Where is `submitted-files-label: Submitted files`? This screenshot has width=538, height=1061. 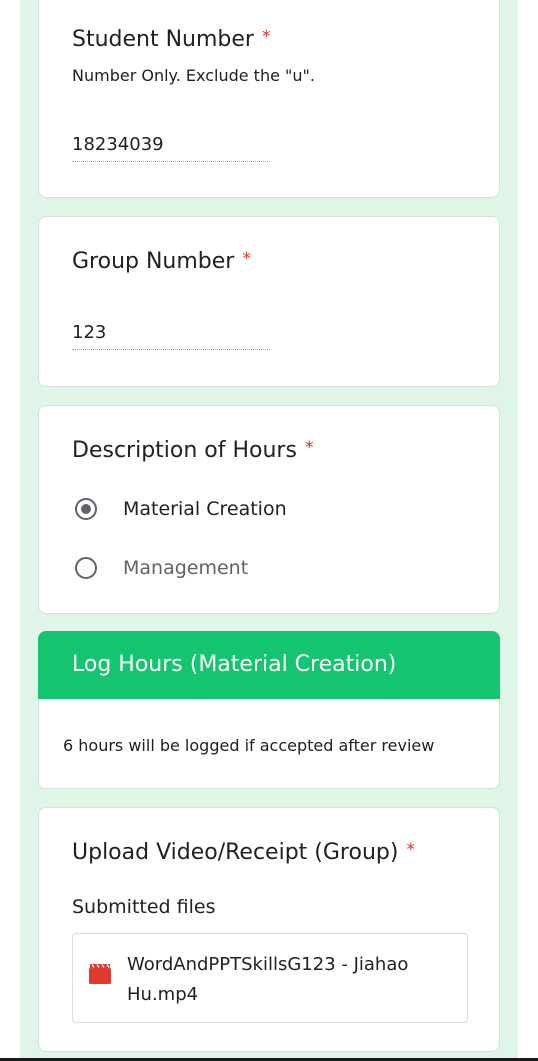 submitted-files-label: Submitted files is located at coordinates (144, 907).